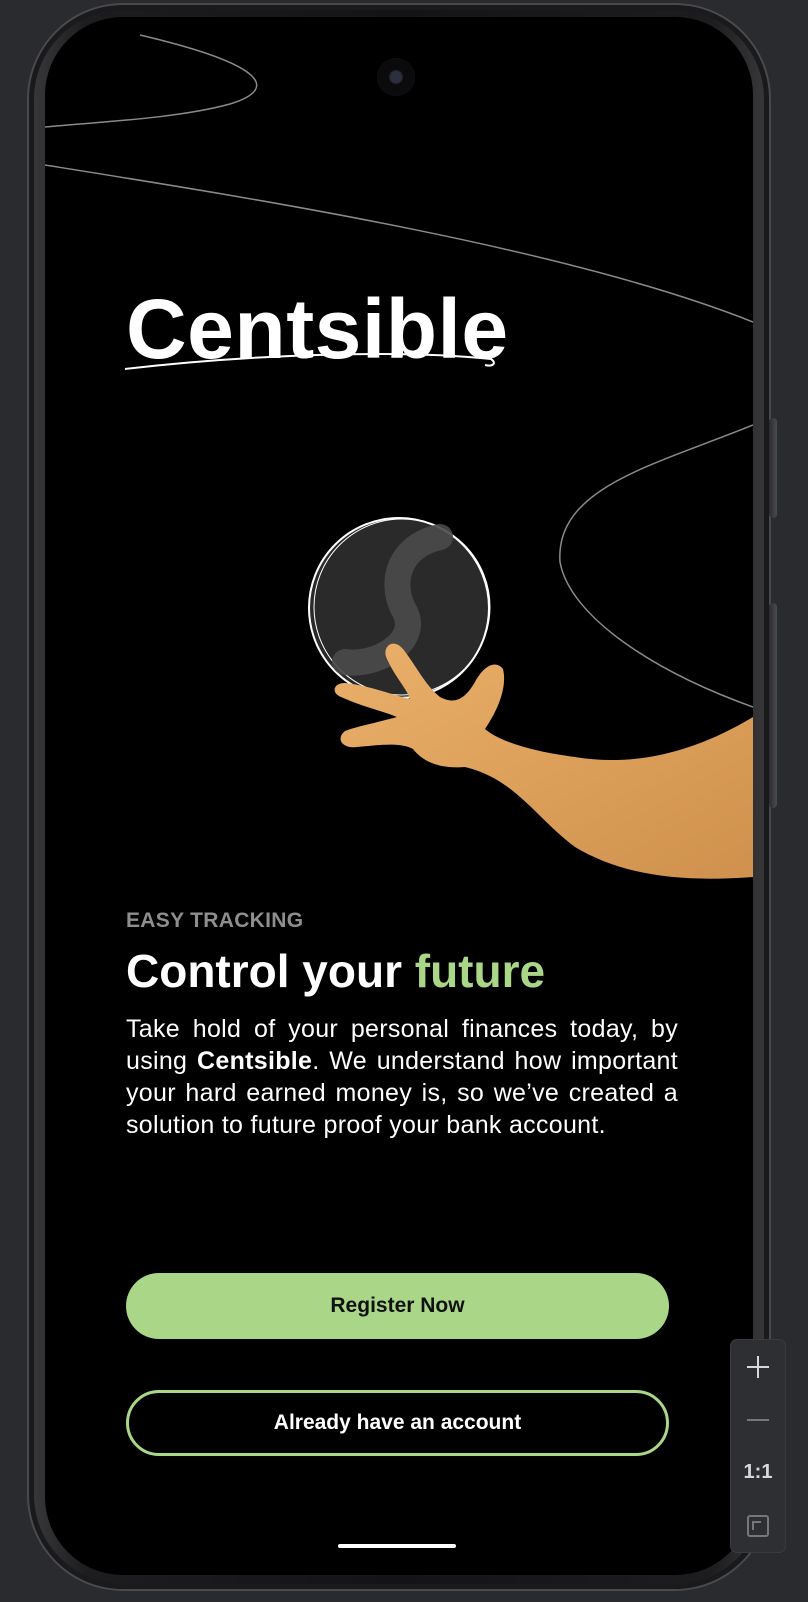 Image resolution: width=808 pixels, height=1602 pixels. Describe the element at coordinates (758, 1526) in the screenshot. I see `fit-screen-icon` at that location.